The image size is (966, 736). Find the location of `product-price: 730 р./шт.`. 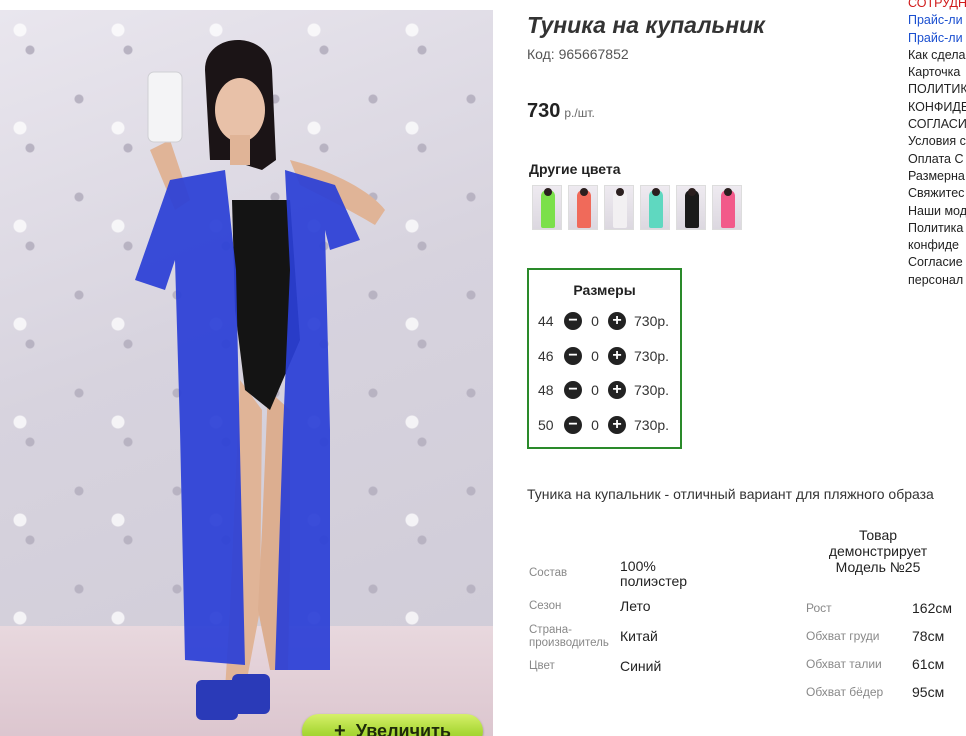

product-price: 730 р./шт. is located at coordinates (561, 111).